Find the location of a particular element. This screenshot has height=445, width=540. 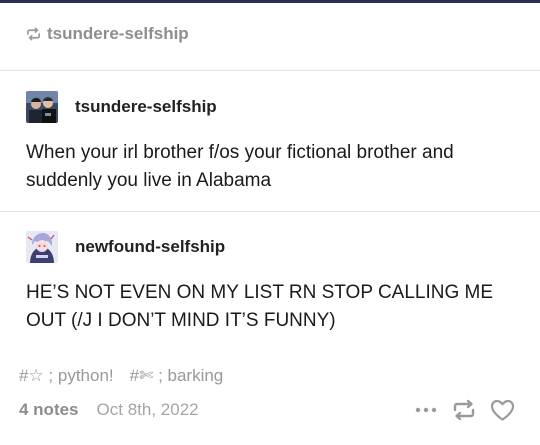

post-footer: 4 notes Oct 8th, 2022 is located at coordinates (267, 410).